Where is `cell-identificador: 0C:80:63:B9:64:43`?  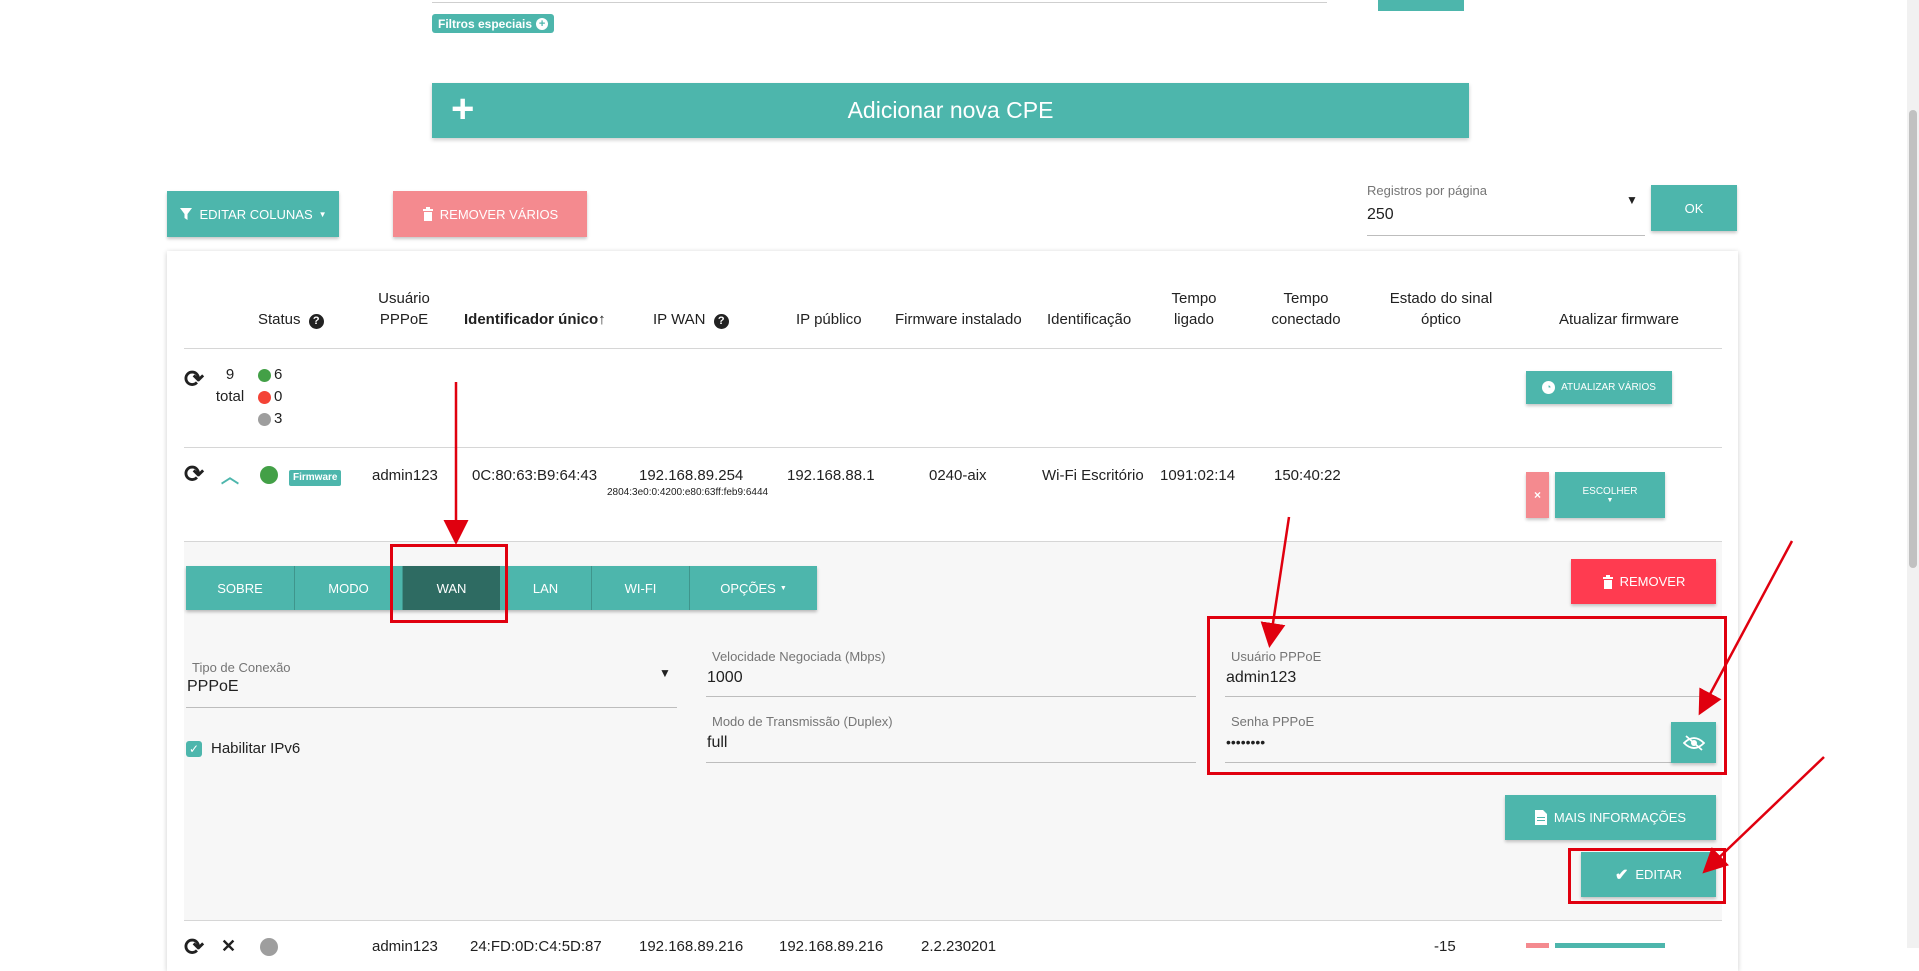 cell-identificador: 0C:80:63:B9:64:43 is located at coordinates (535, 475).